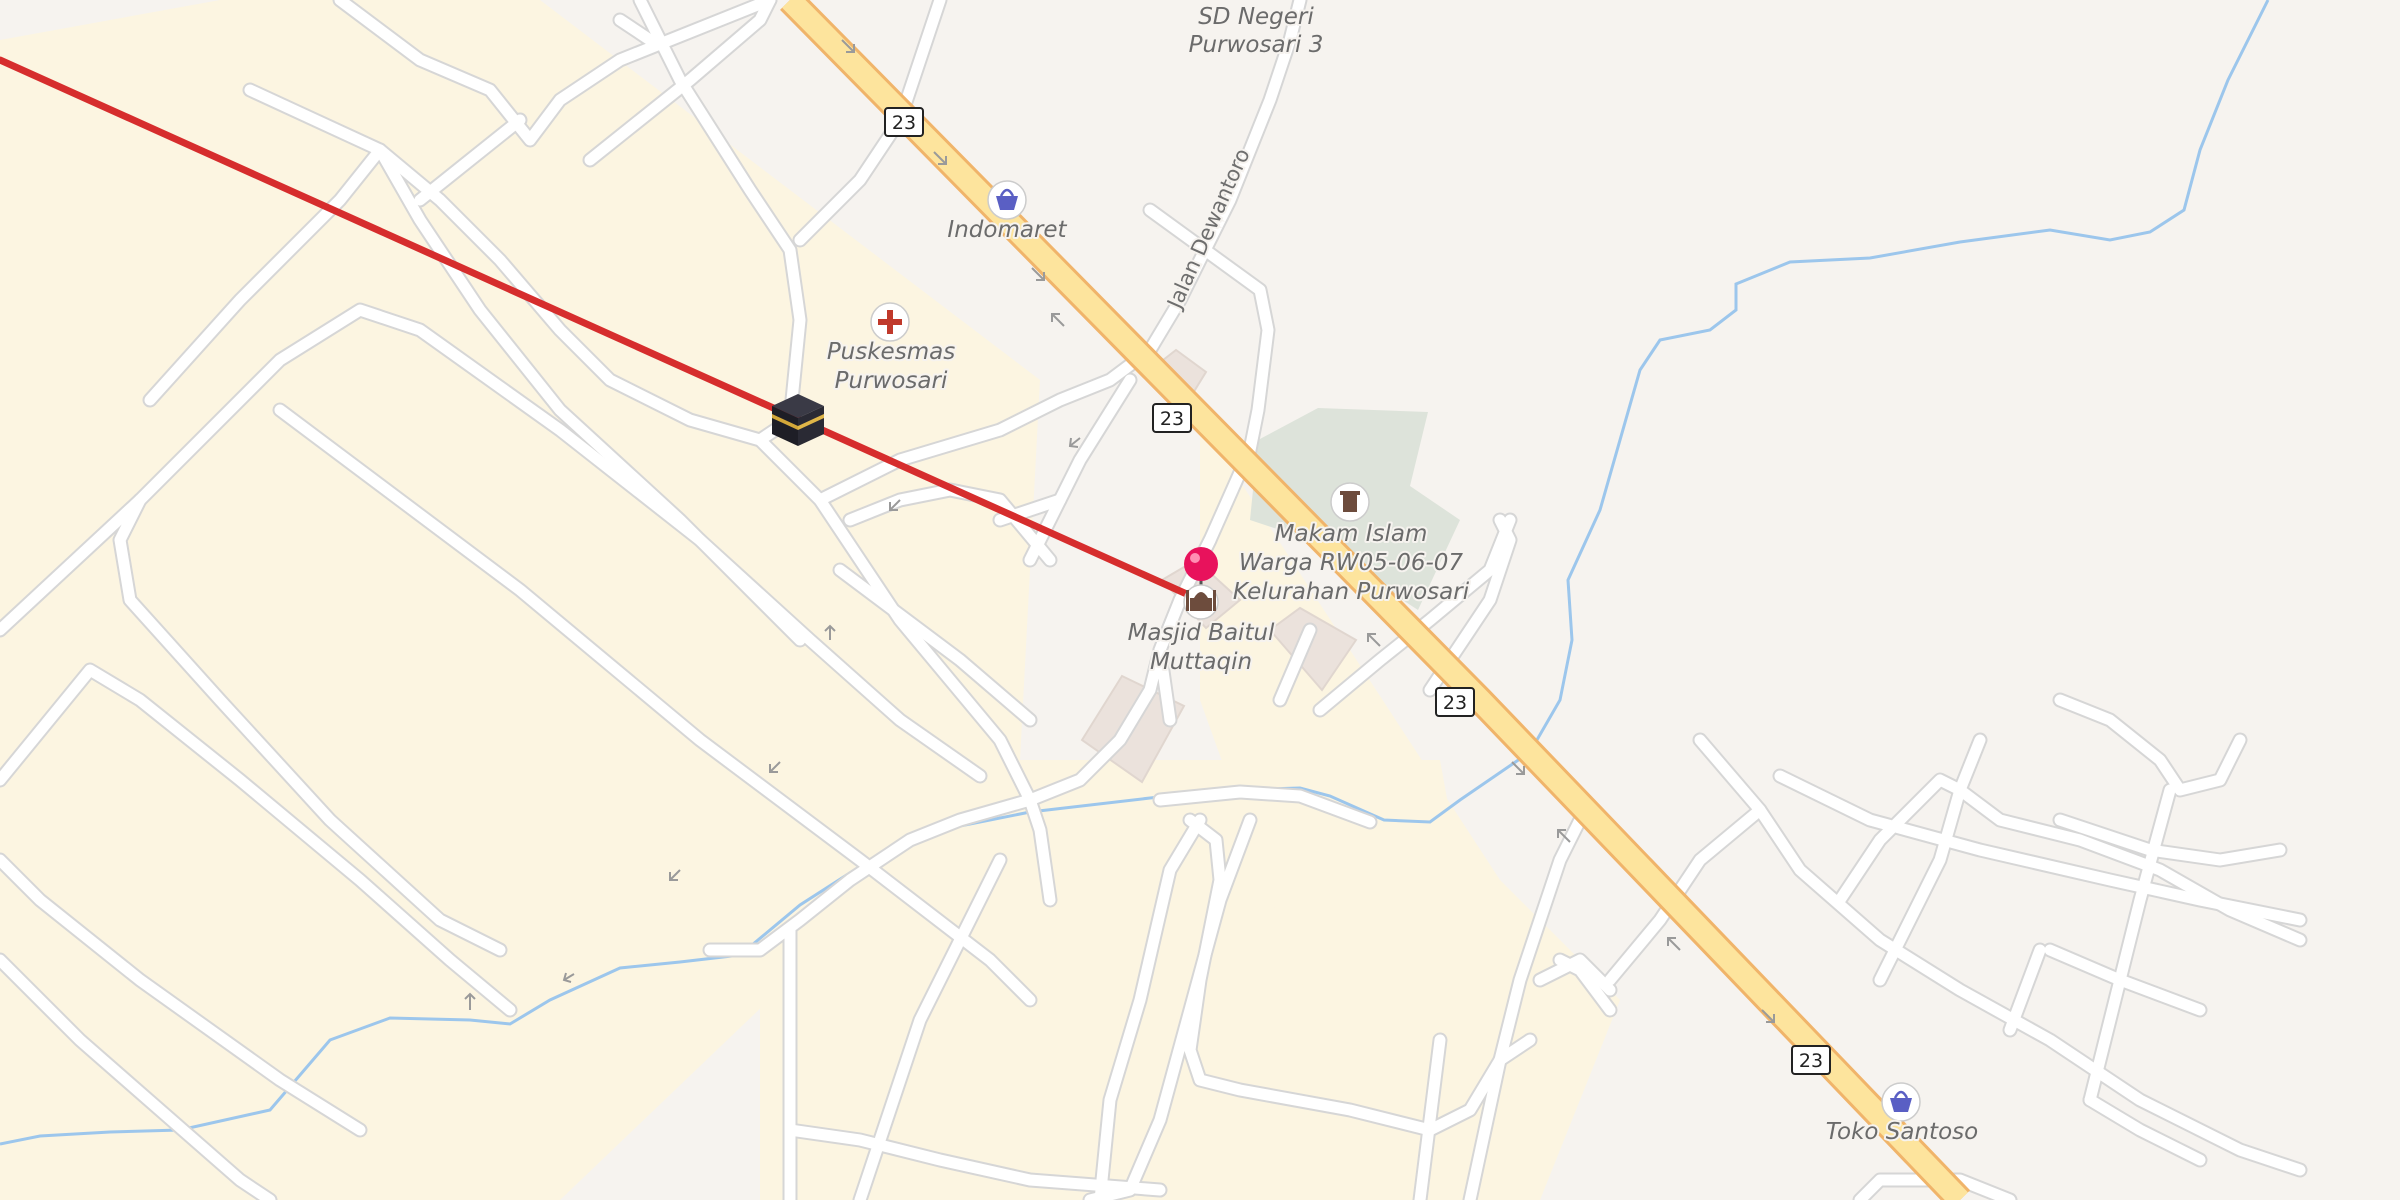 The height and width of the screenshot is (1200, 2400). I want to click on medical-cross-icon, so click(890, 322).